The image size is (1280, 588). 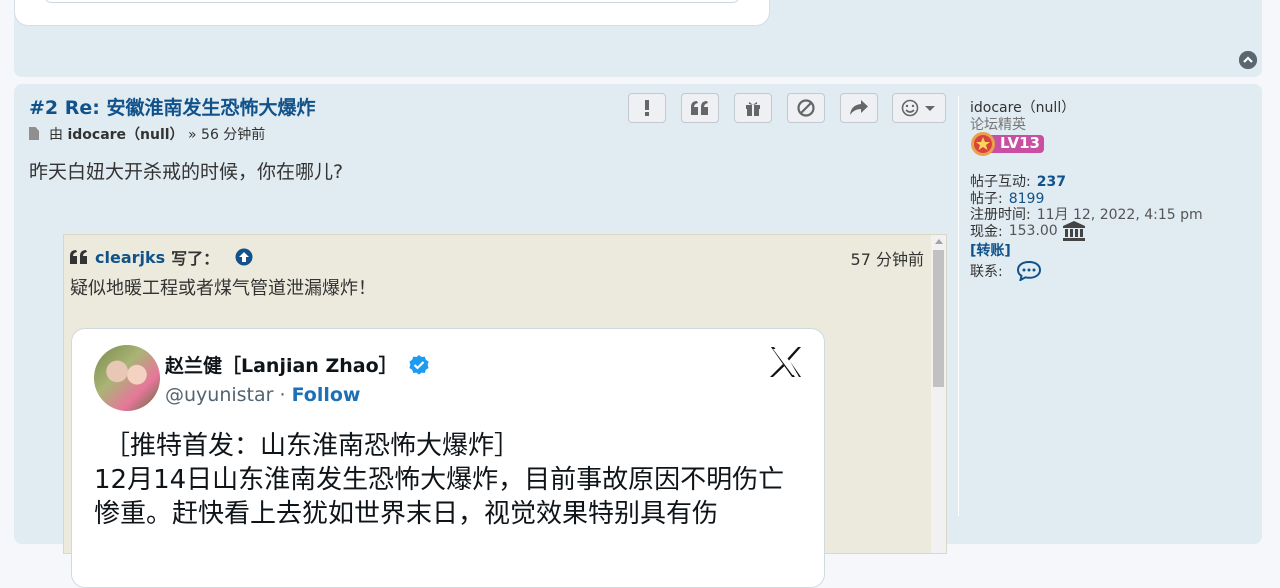 I want to click on cash-label: 现金:, so click(x=986, y=232).